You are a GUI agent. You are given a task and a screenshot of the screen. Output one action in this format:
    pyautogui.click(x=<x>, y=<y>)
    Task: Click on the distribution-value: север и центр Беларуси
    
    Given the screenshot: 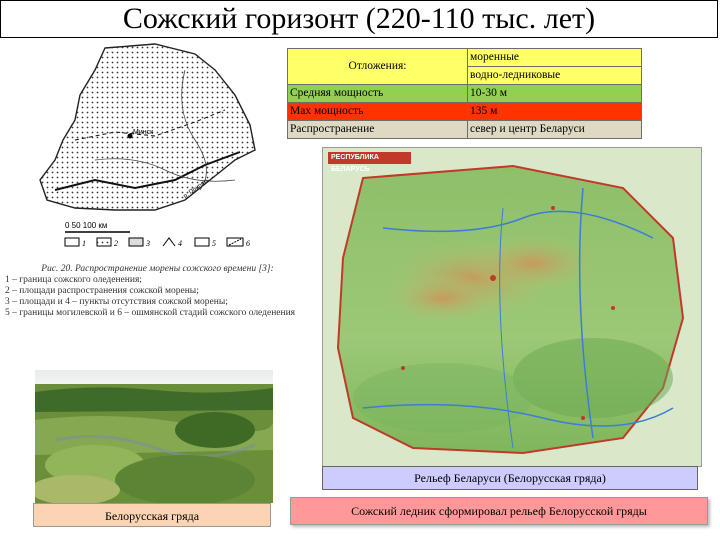 What is the action you would take?
    pyautogui.click(x=554, y=129)
    